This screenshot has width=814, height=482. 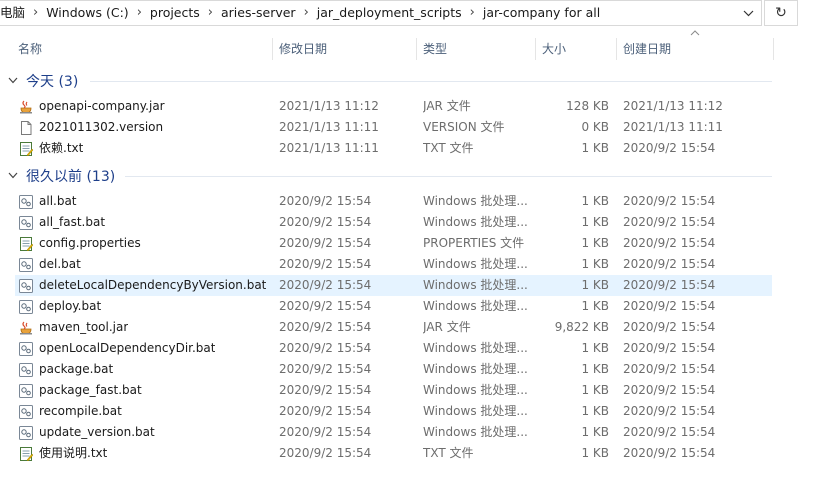 What do you see at coordinates (329, 106) in the screenshot?
I see `file-modified-date: 2021/1/13 11:12` at bounding box center [329, 106].